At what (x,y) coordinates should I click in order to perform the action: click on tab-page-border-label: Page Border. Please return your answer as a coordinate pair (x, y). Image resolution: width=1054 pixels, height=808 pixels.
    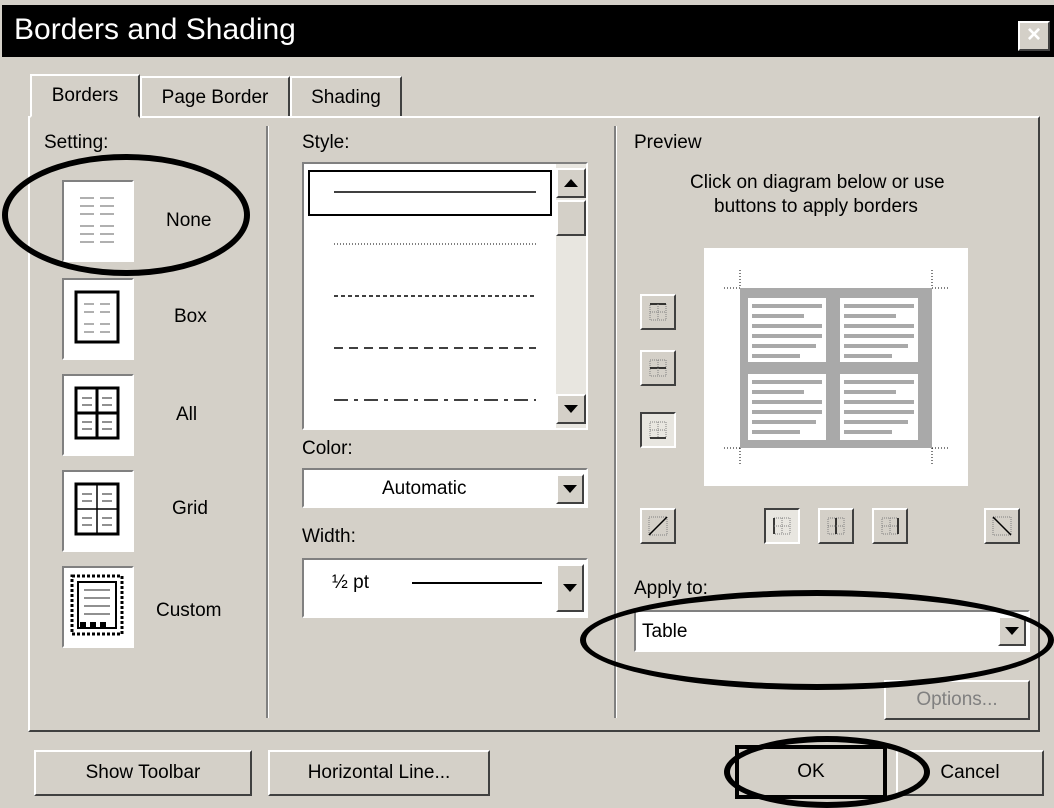
    Looking at the image, I should click on (215, 97).